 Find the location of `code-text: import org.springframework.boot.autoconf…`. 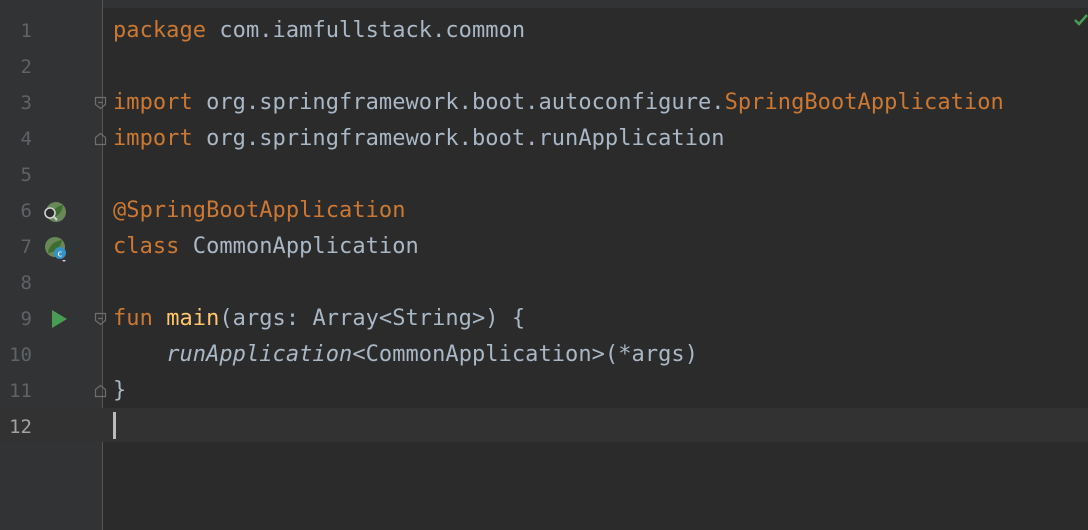

code-text: import org.springframework.boot.autoconf… is located at coordinates (558, 102).